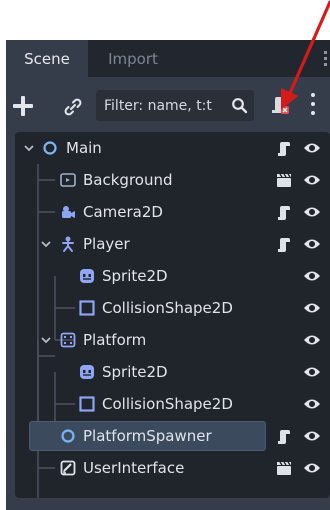 The height and width of the screenshot is (510, 330). Describe the element at coordinates (68, 468) in the screenshot. I see `control-icon` at that location.